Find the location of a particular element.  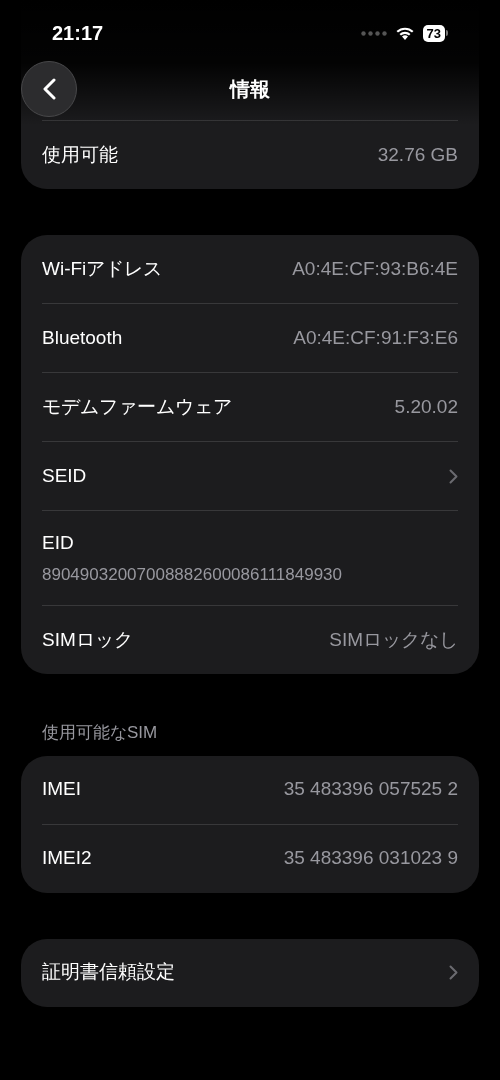

status-time: 21:17 is located at coordinates (78, 33).